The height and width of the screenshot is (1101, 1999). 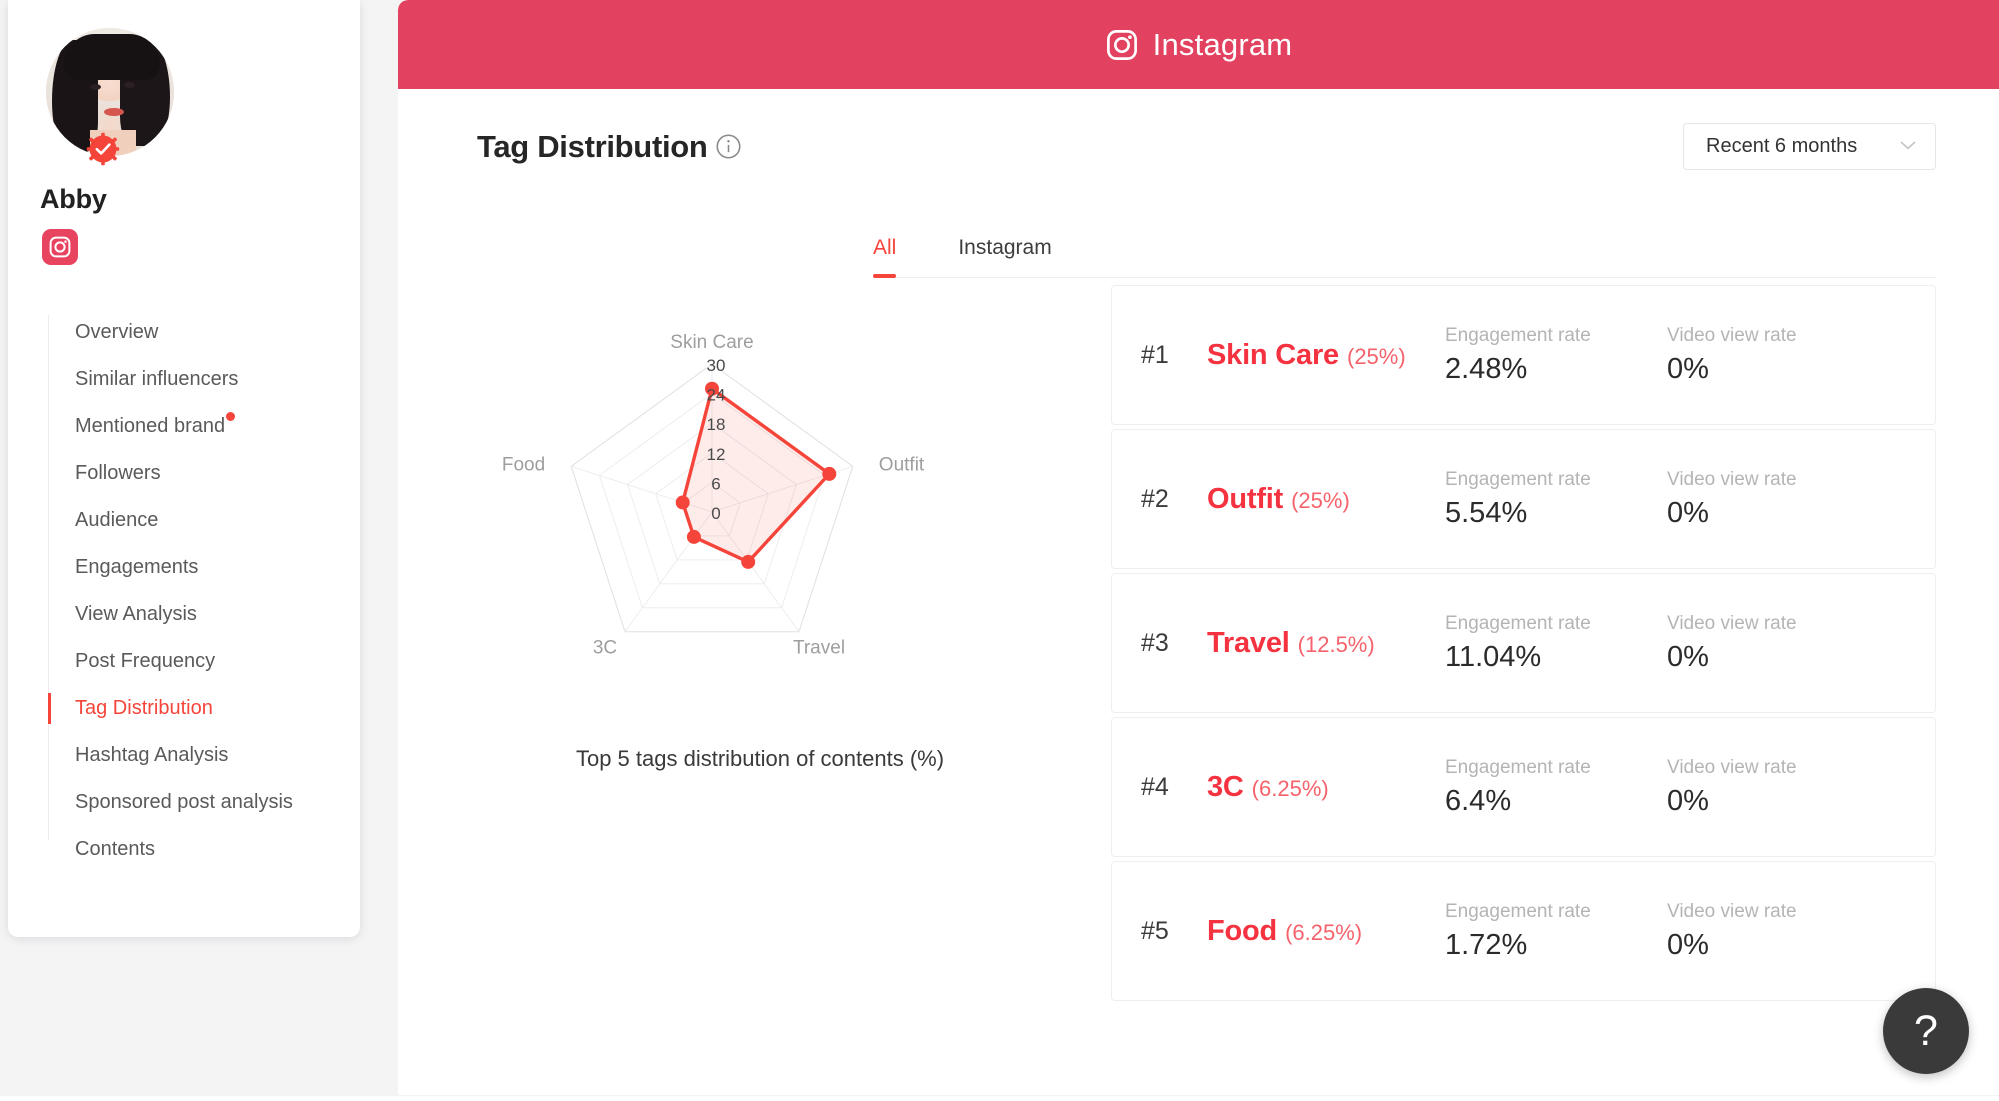 What do you see at coordinates (152, 755) in the screenshot?
I see `sidebar-item-label: Hashtag Analysis` at bounding box center [152, 755].